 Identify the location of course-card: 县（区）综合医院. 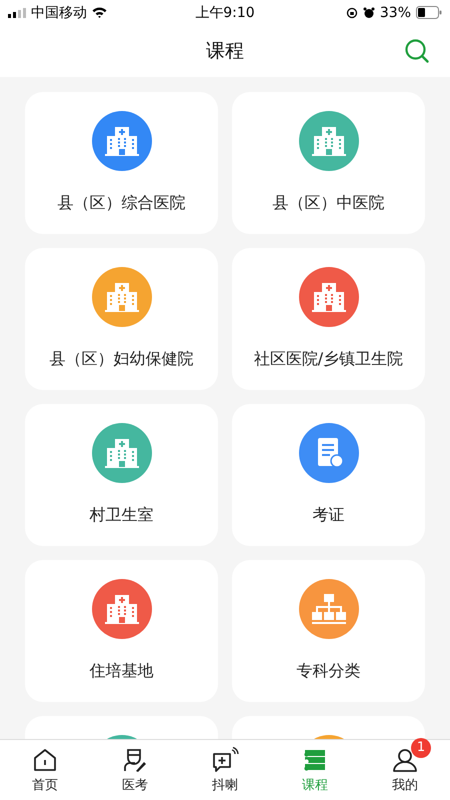
(121, 163).